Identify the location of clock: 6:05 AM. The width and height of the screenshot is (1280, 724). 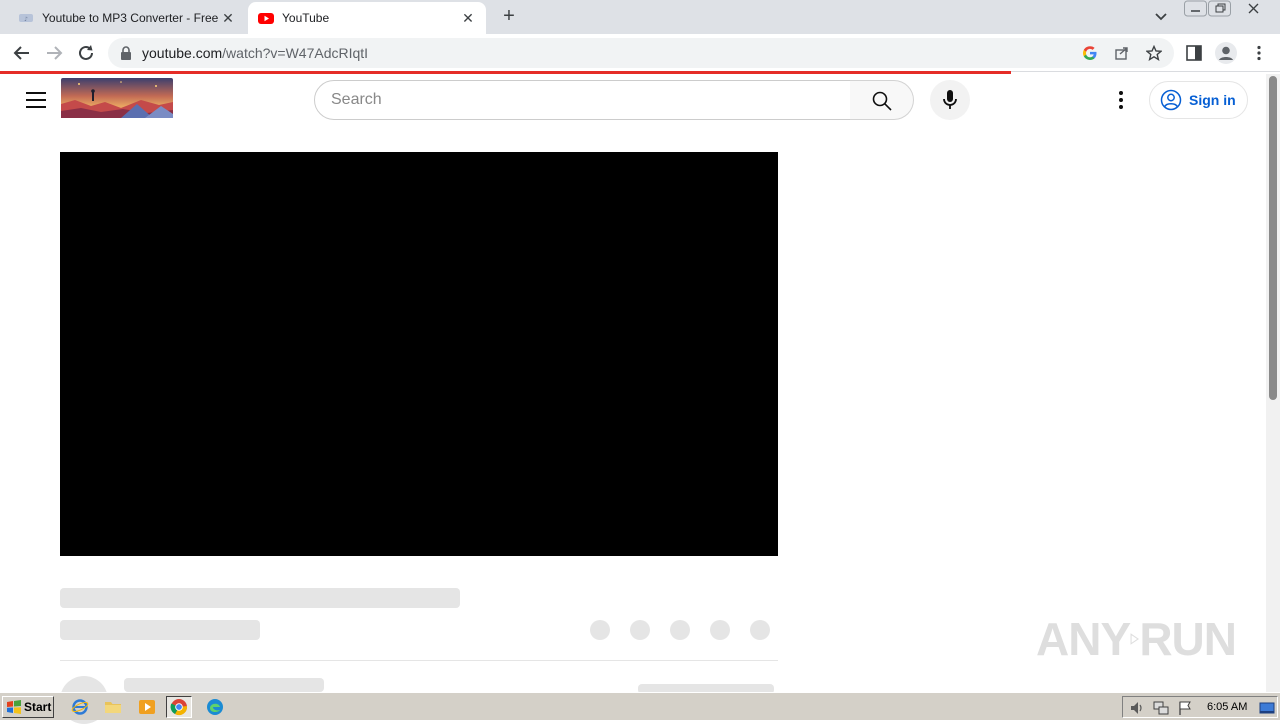
(1227, 707).